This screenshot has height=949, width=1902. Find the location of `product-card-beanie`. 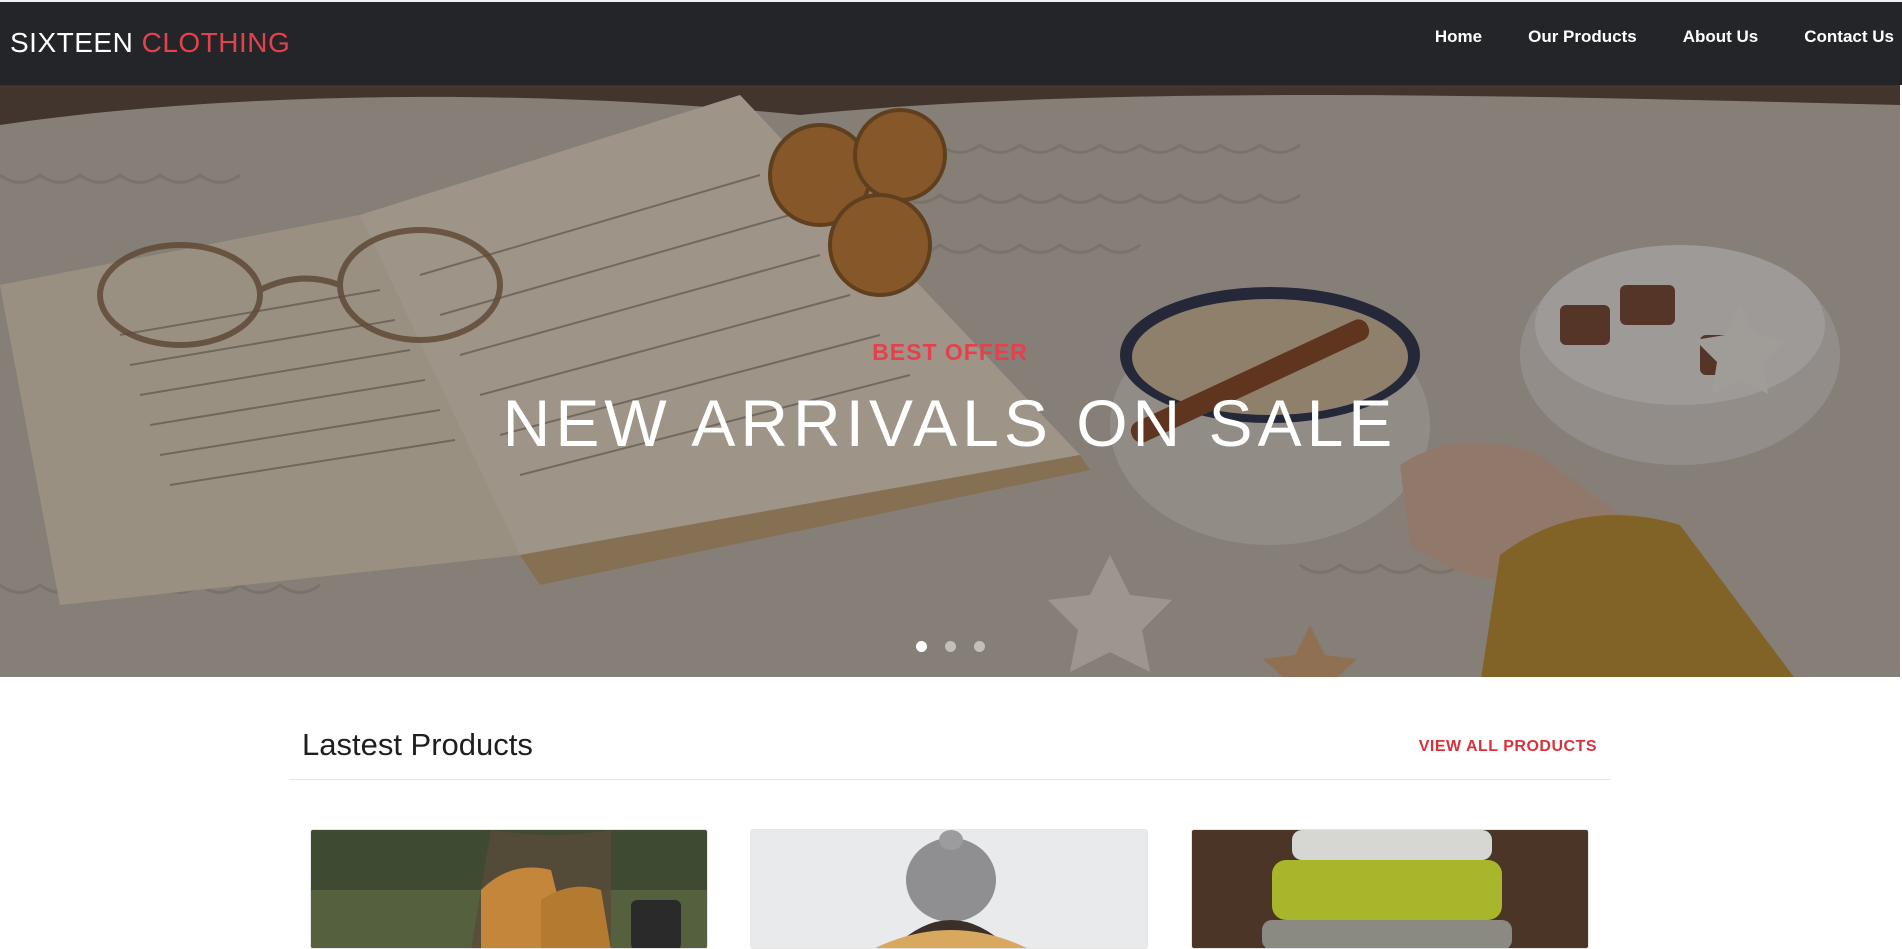

product-card-beanie is located at coordinates (949, 889).